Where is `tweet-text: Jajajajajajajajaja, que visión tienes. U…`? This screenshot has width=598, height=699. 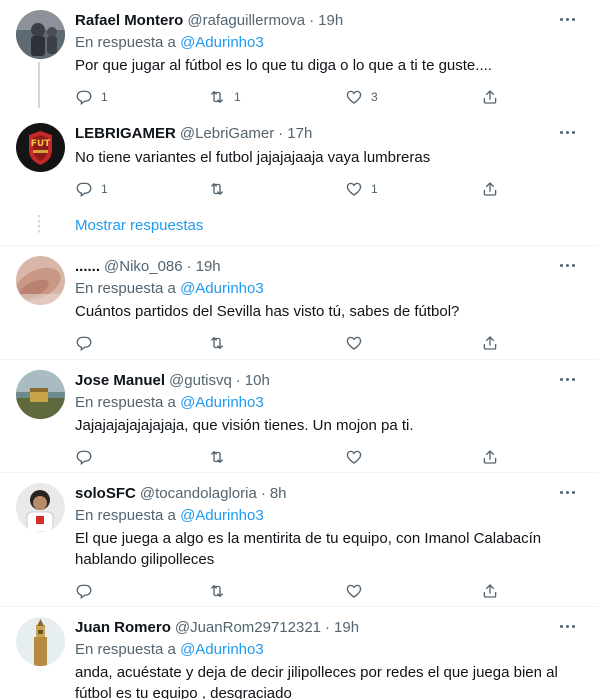 tweet-text: Jajajajajajajajaja, que visión tienes. U… is located at coordinates (244, 425).